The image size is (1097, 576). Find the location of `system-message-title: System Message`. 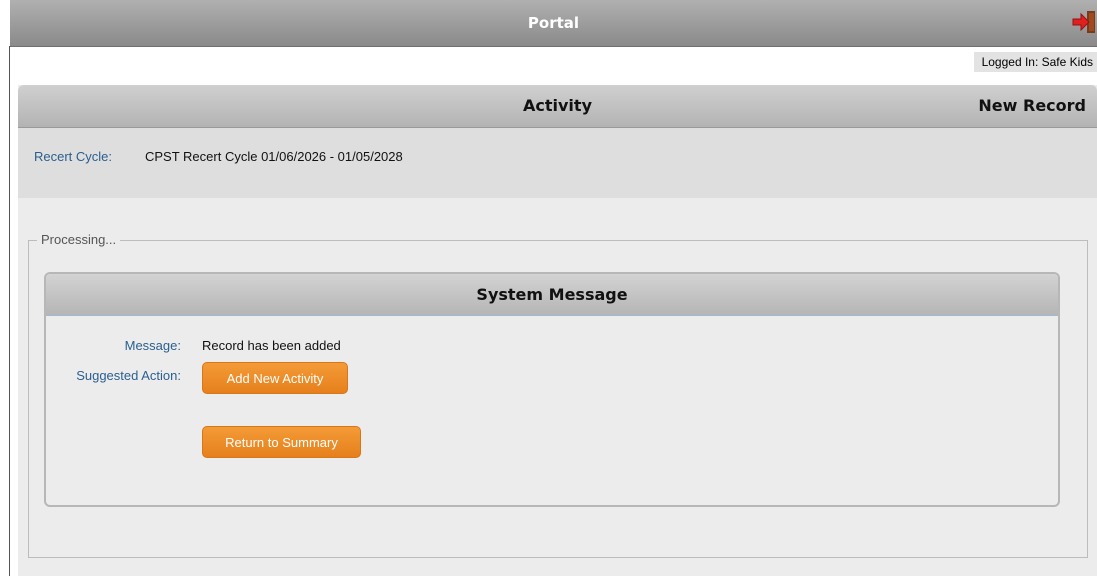

system-message-title: System Message is located at coordinates (552, 294).